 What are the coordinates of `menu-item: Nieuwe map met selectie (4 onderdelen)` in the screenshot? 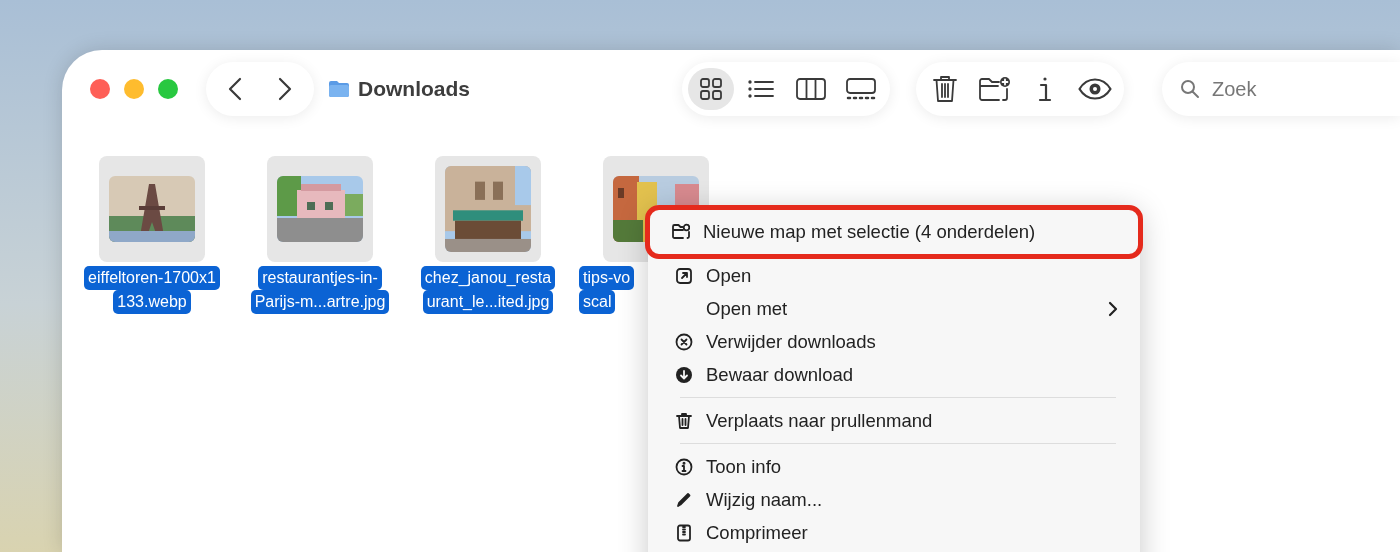 It's located at (894, 232).